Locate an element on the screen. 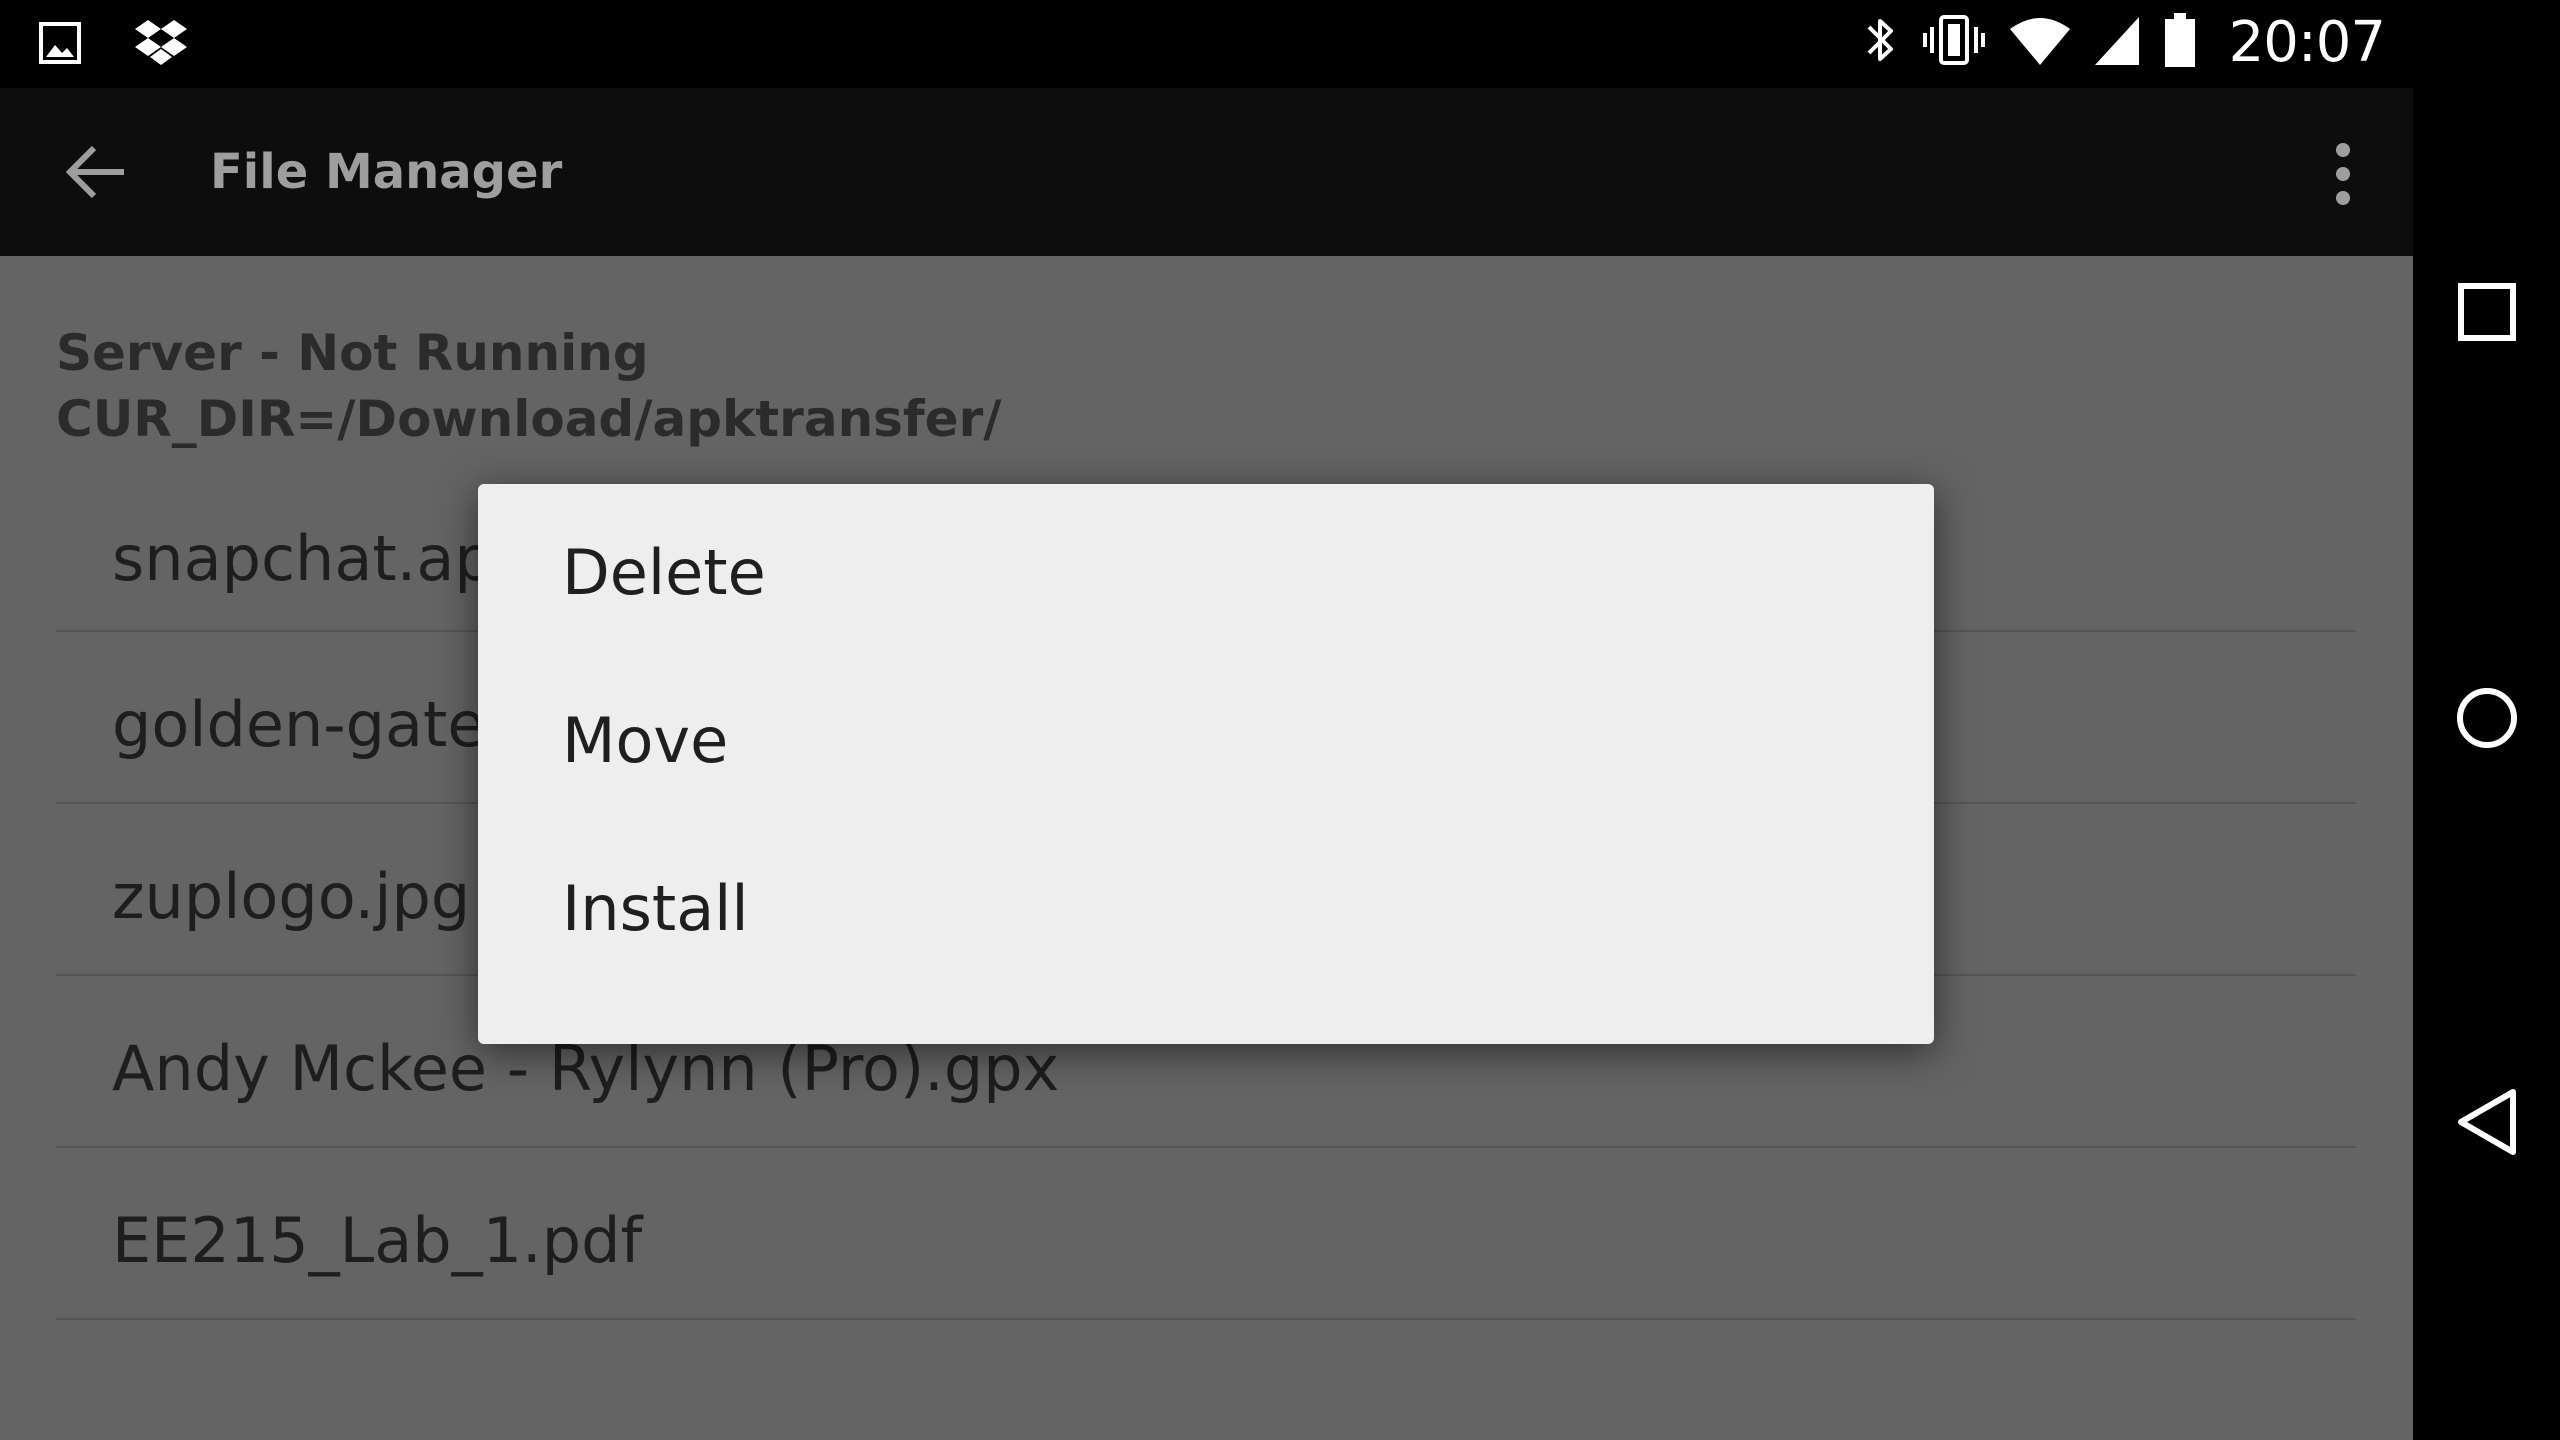 This screenshot has width=2560, height=1440. recents-icon is located at coordinates (2487, 314).